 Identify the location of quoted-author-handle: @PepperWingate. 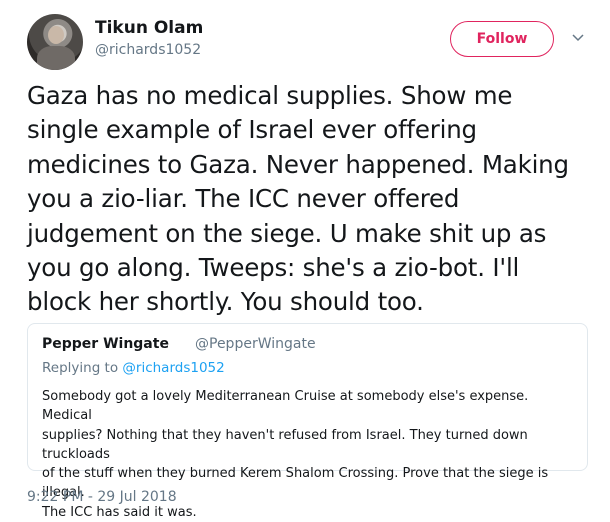
(255, 344).